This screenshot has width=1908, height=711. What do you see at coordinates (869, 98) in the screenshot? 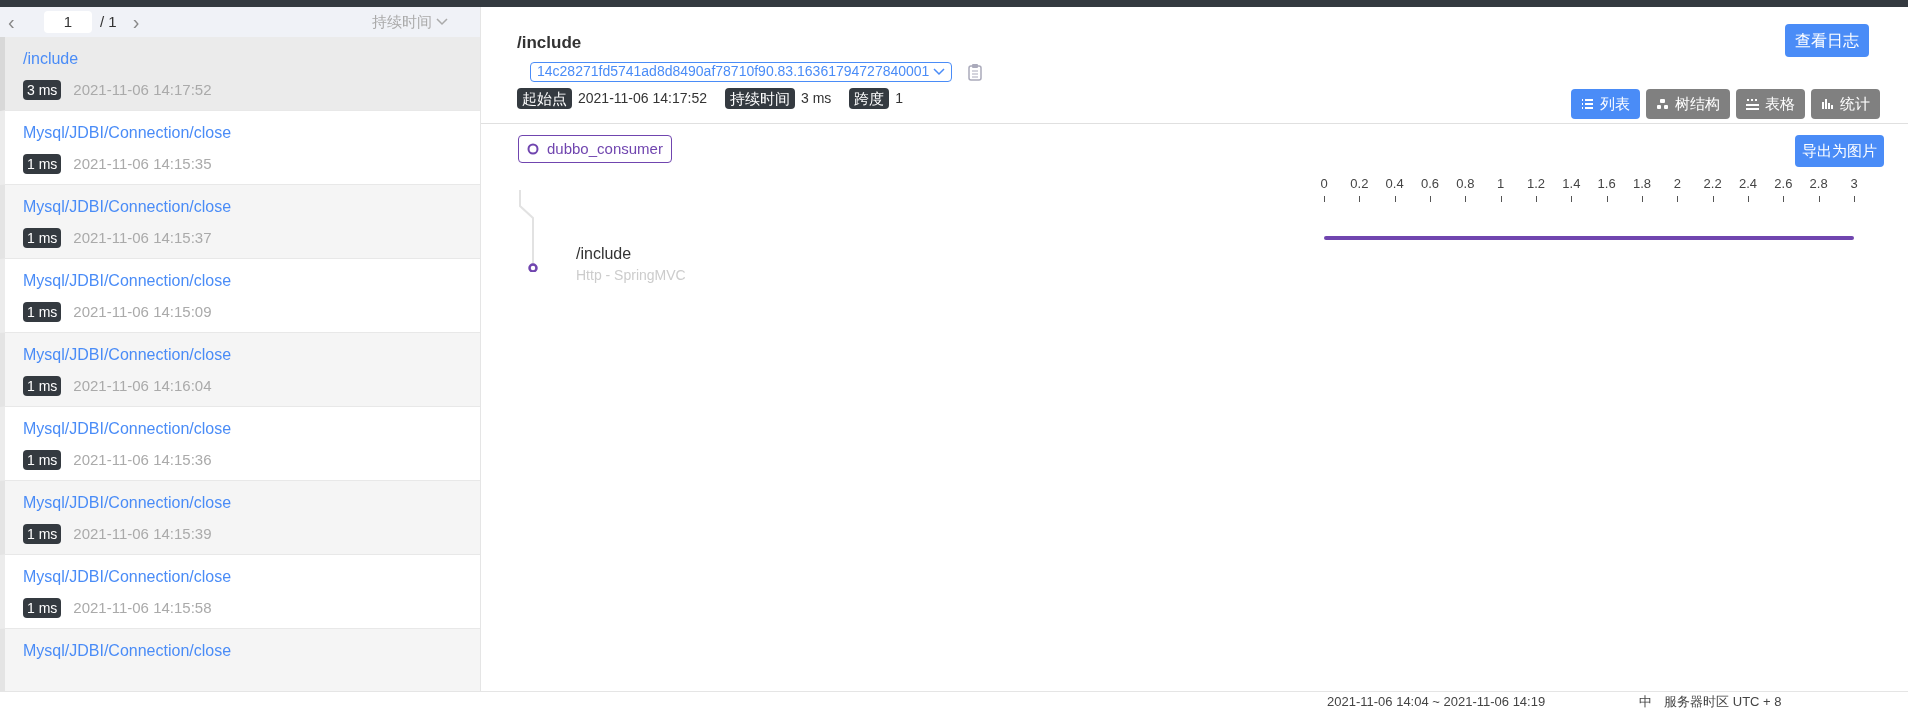
I see `meta-label: 跨度` at bounding box center [869, 98].